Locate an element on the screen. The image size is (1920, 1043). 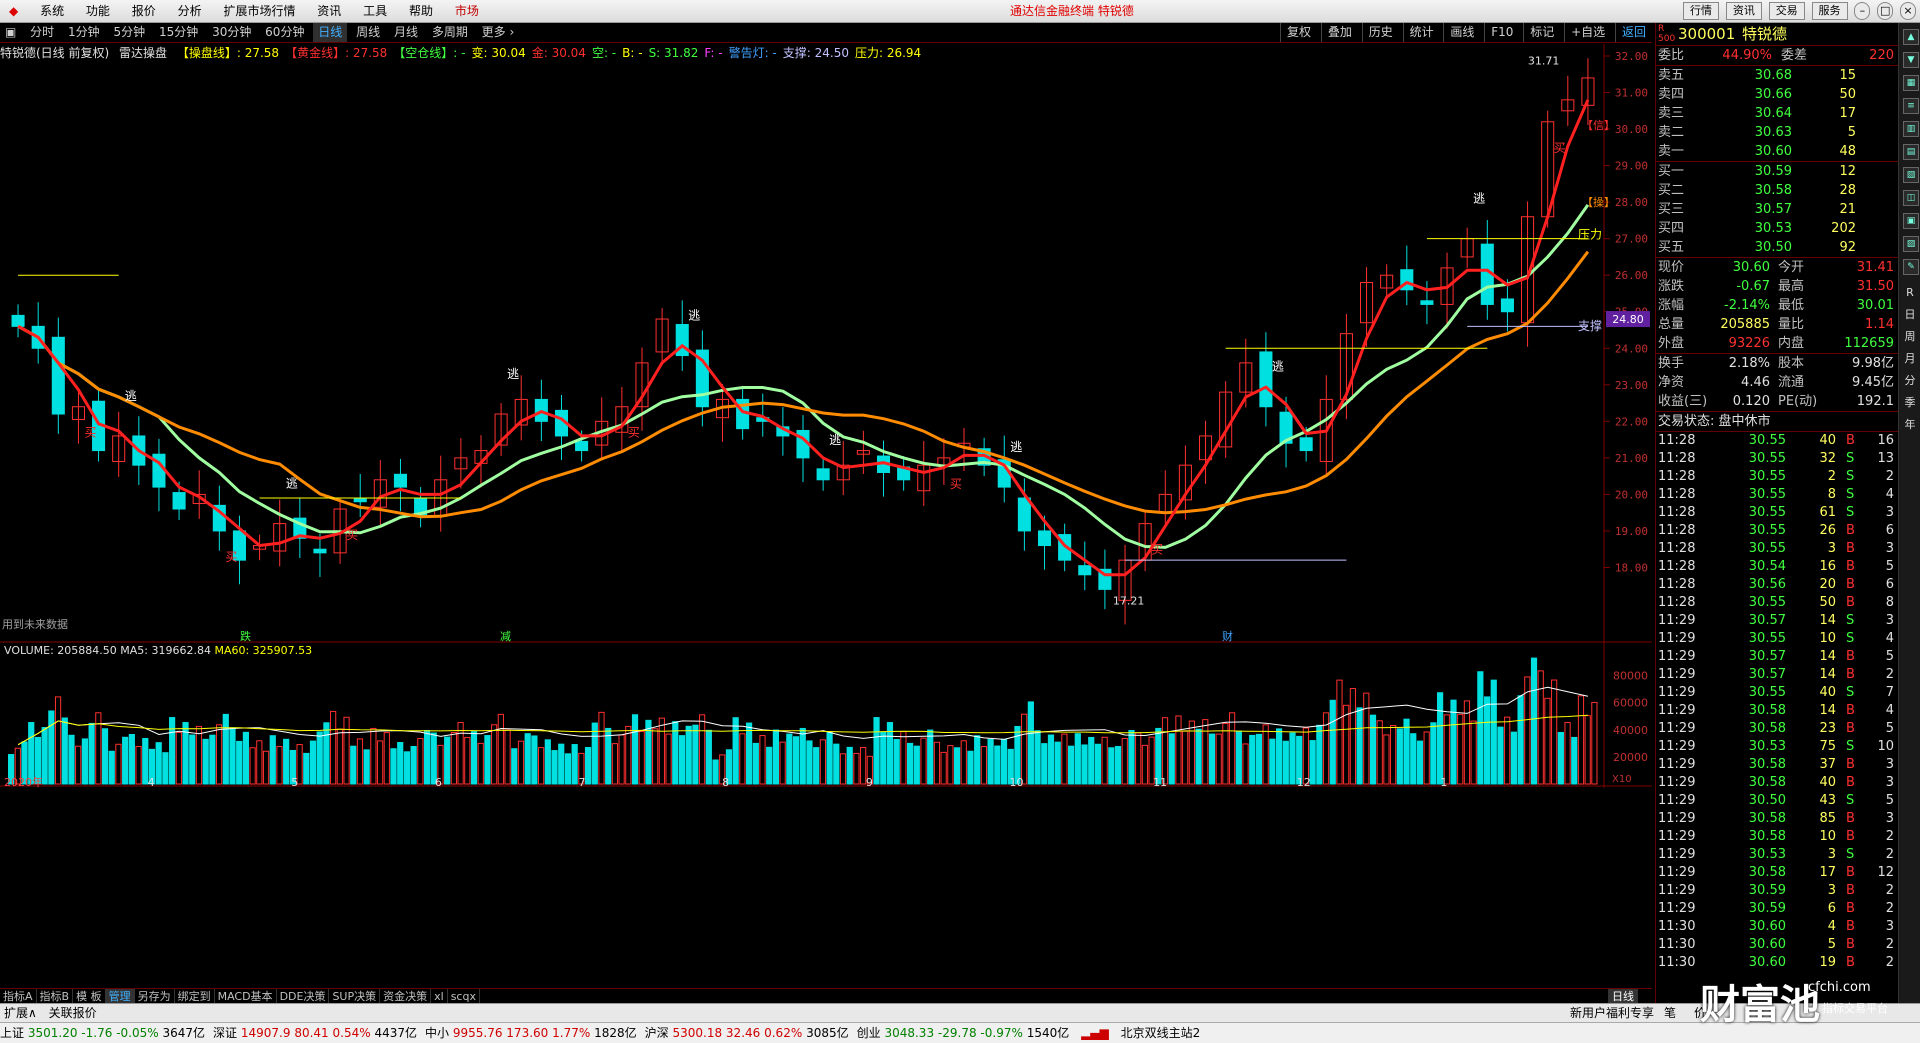
menu-item-market: 市场 is located at coordinates (467, 11).